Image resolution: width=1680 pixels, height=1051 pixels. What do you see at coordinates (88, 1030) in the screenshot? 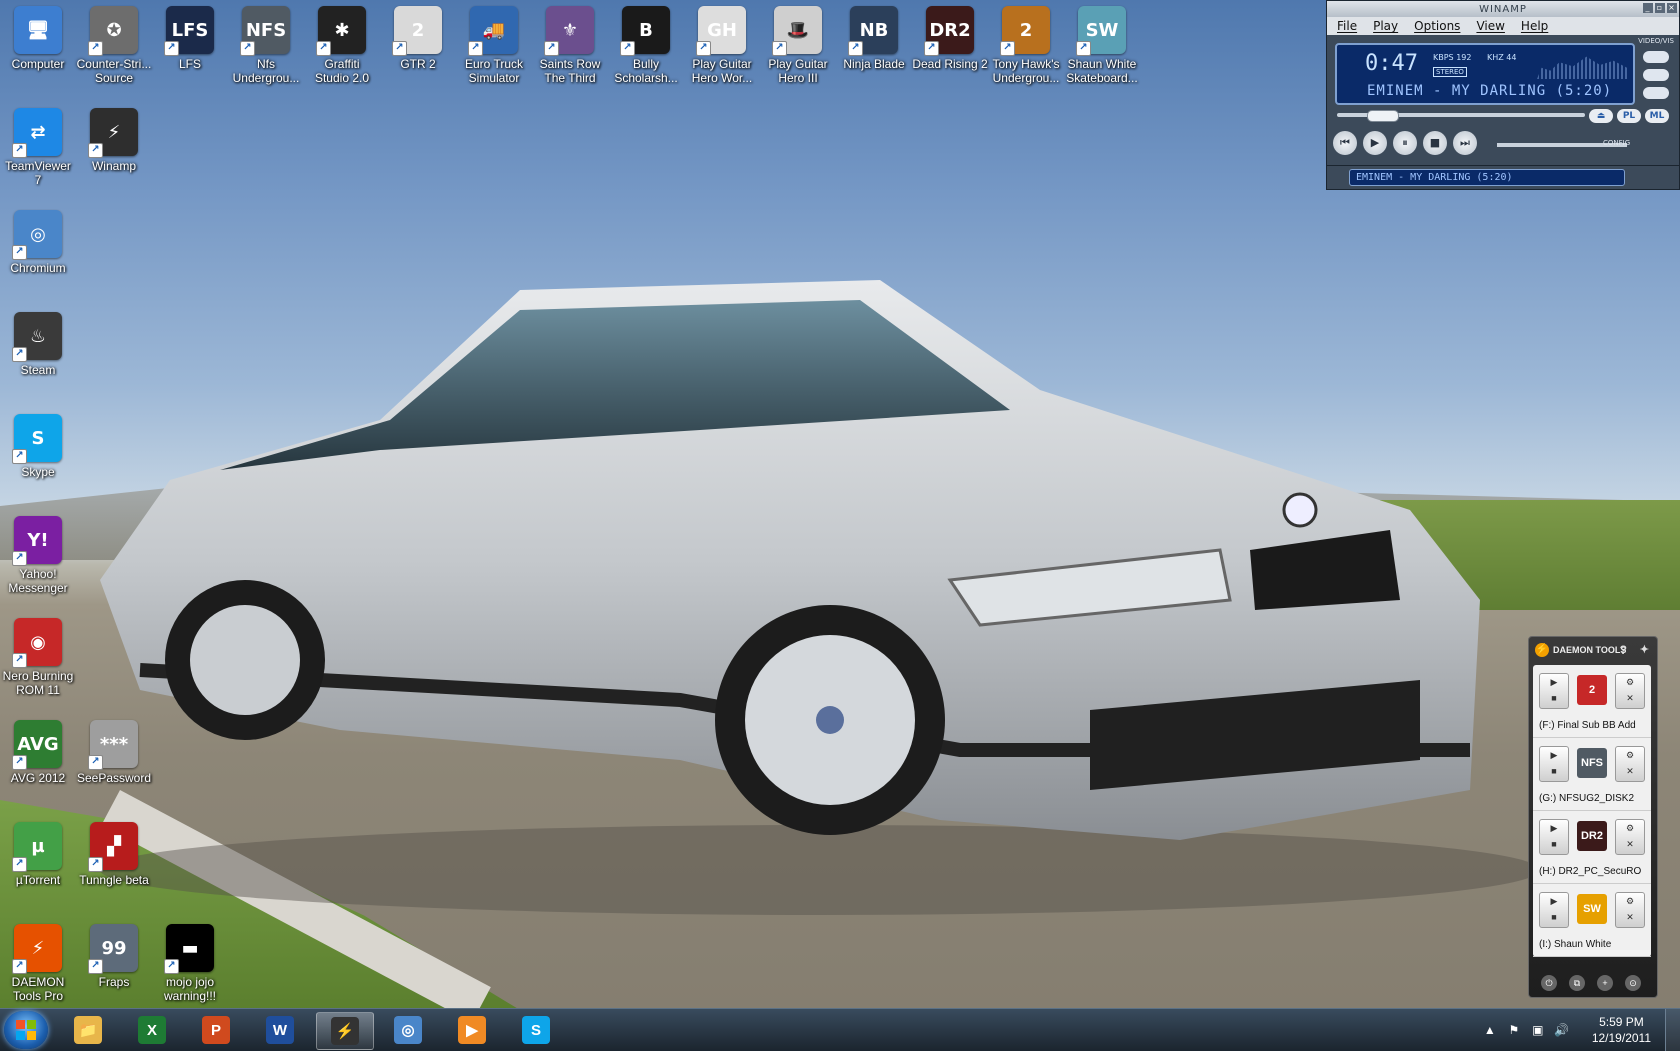
I see `taskbar-explorer-button: 📁` at bounding box center [88, 1030].